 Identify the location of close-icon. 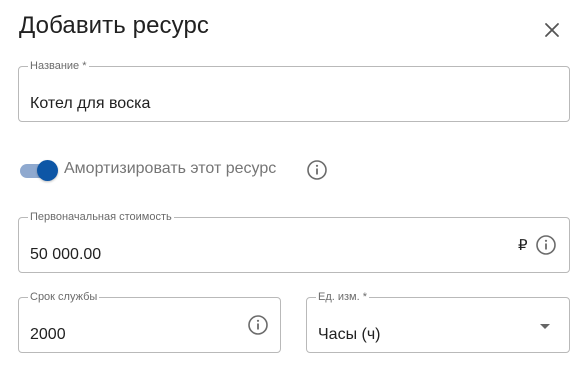
(552, 30).